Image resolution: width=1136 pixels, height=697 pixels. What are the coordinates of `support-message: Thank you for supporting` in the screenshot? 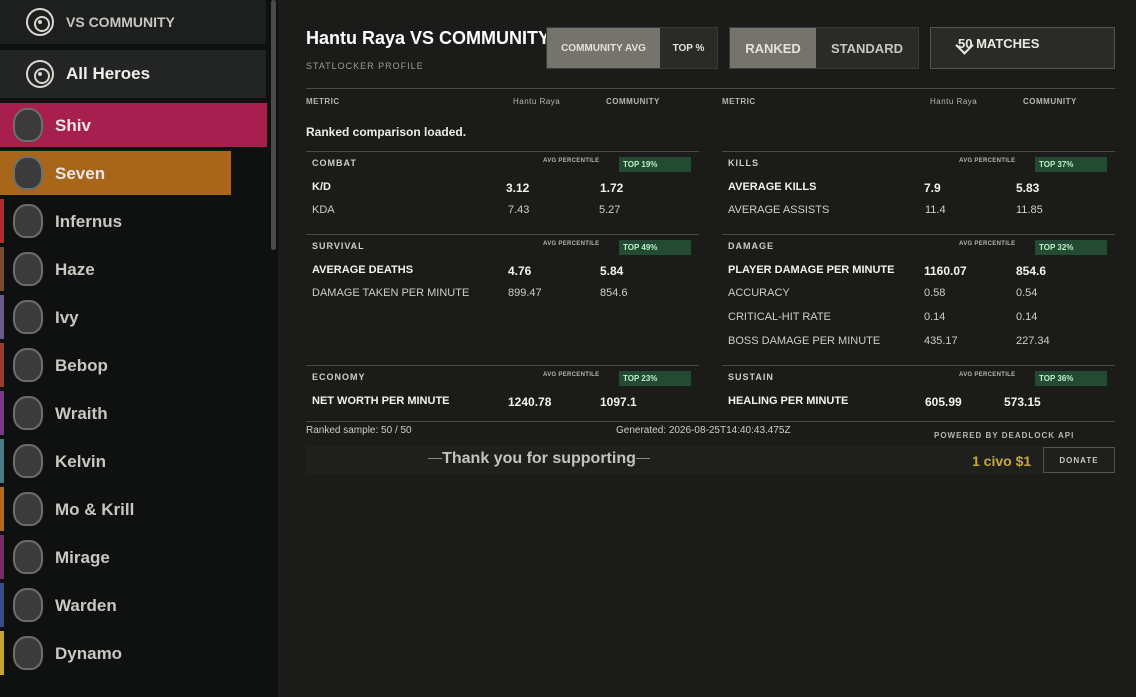 It's located at (539, 459).